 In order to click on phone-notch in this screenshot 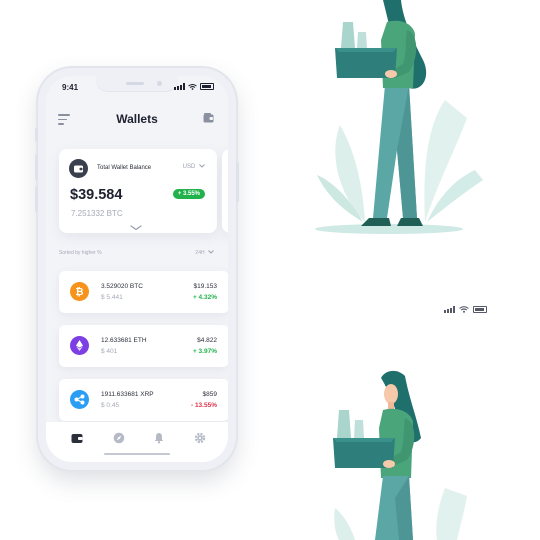, I will do `click(137, 84)`.